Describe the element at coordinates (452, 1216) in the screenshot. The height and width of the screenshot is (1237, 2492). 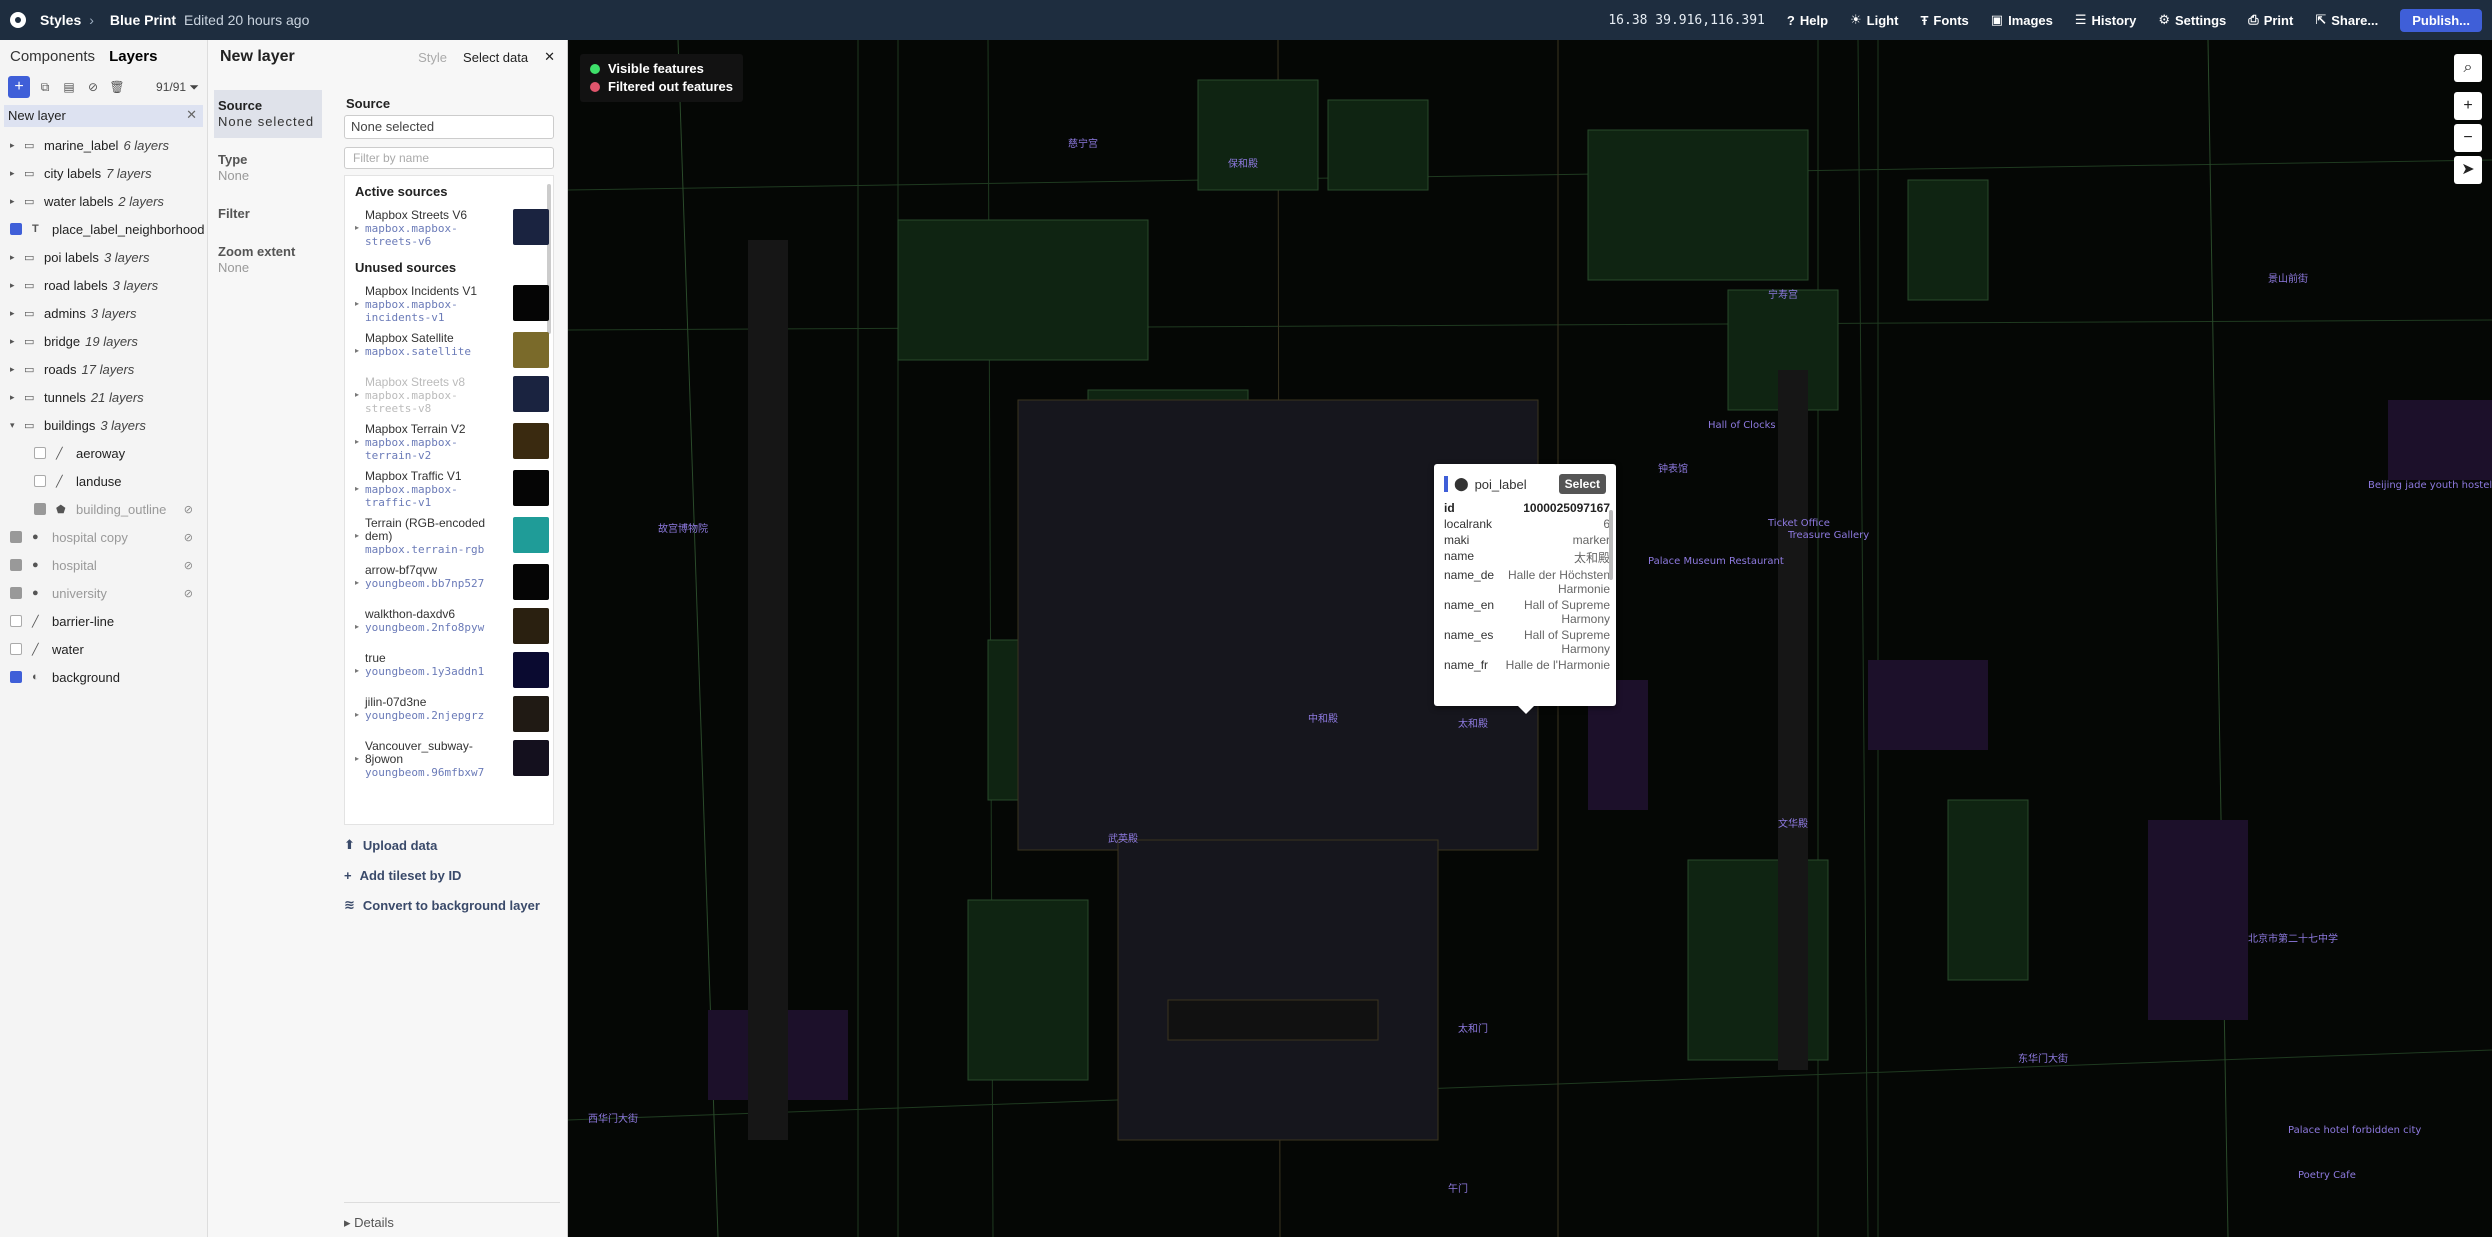
I see `details-toggle: ▸ Details` at that location.